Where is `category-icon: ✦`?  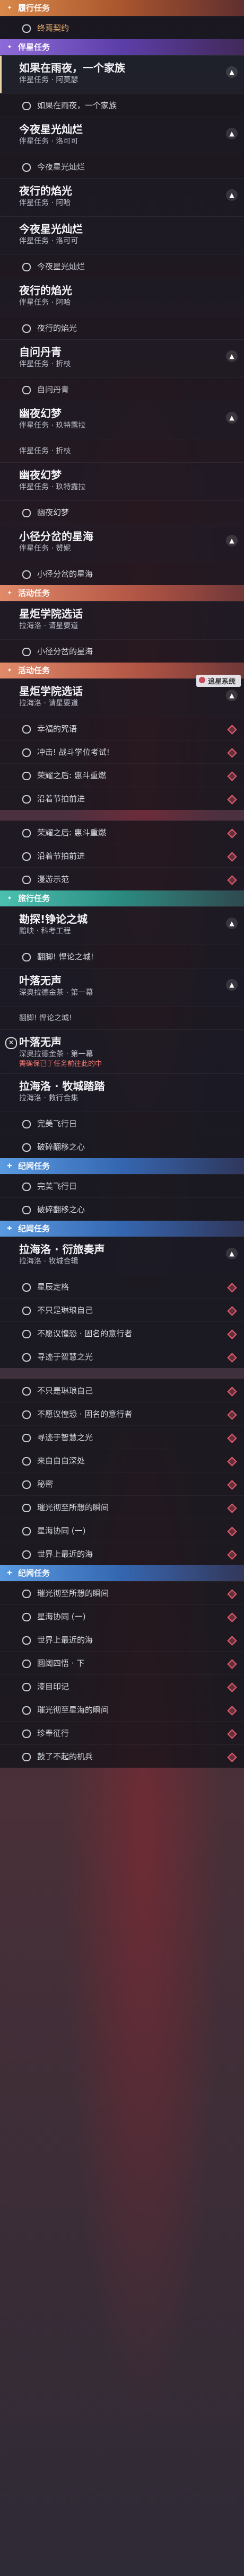 category-icon: ✦ is located at coordinates (10, 592).